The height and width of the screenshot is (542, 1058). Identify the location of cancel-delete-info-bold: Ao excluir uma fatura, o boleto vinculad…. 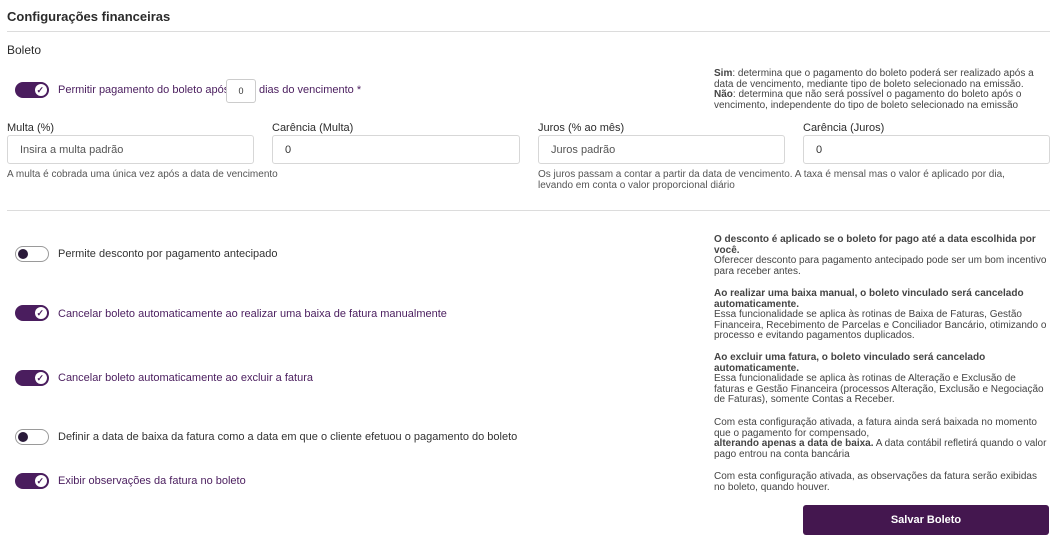
(850, 363).